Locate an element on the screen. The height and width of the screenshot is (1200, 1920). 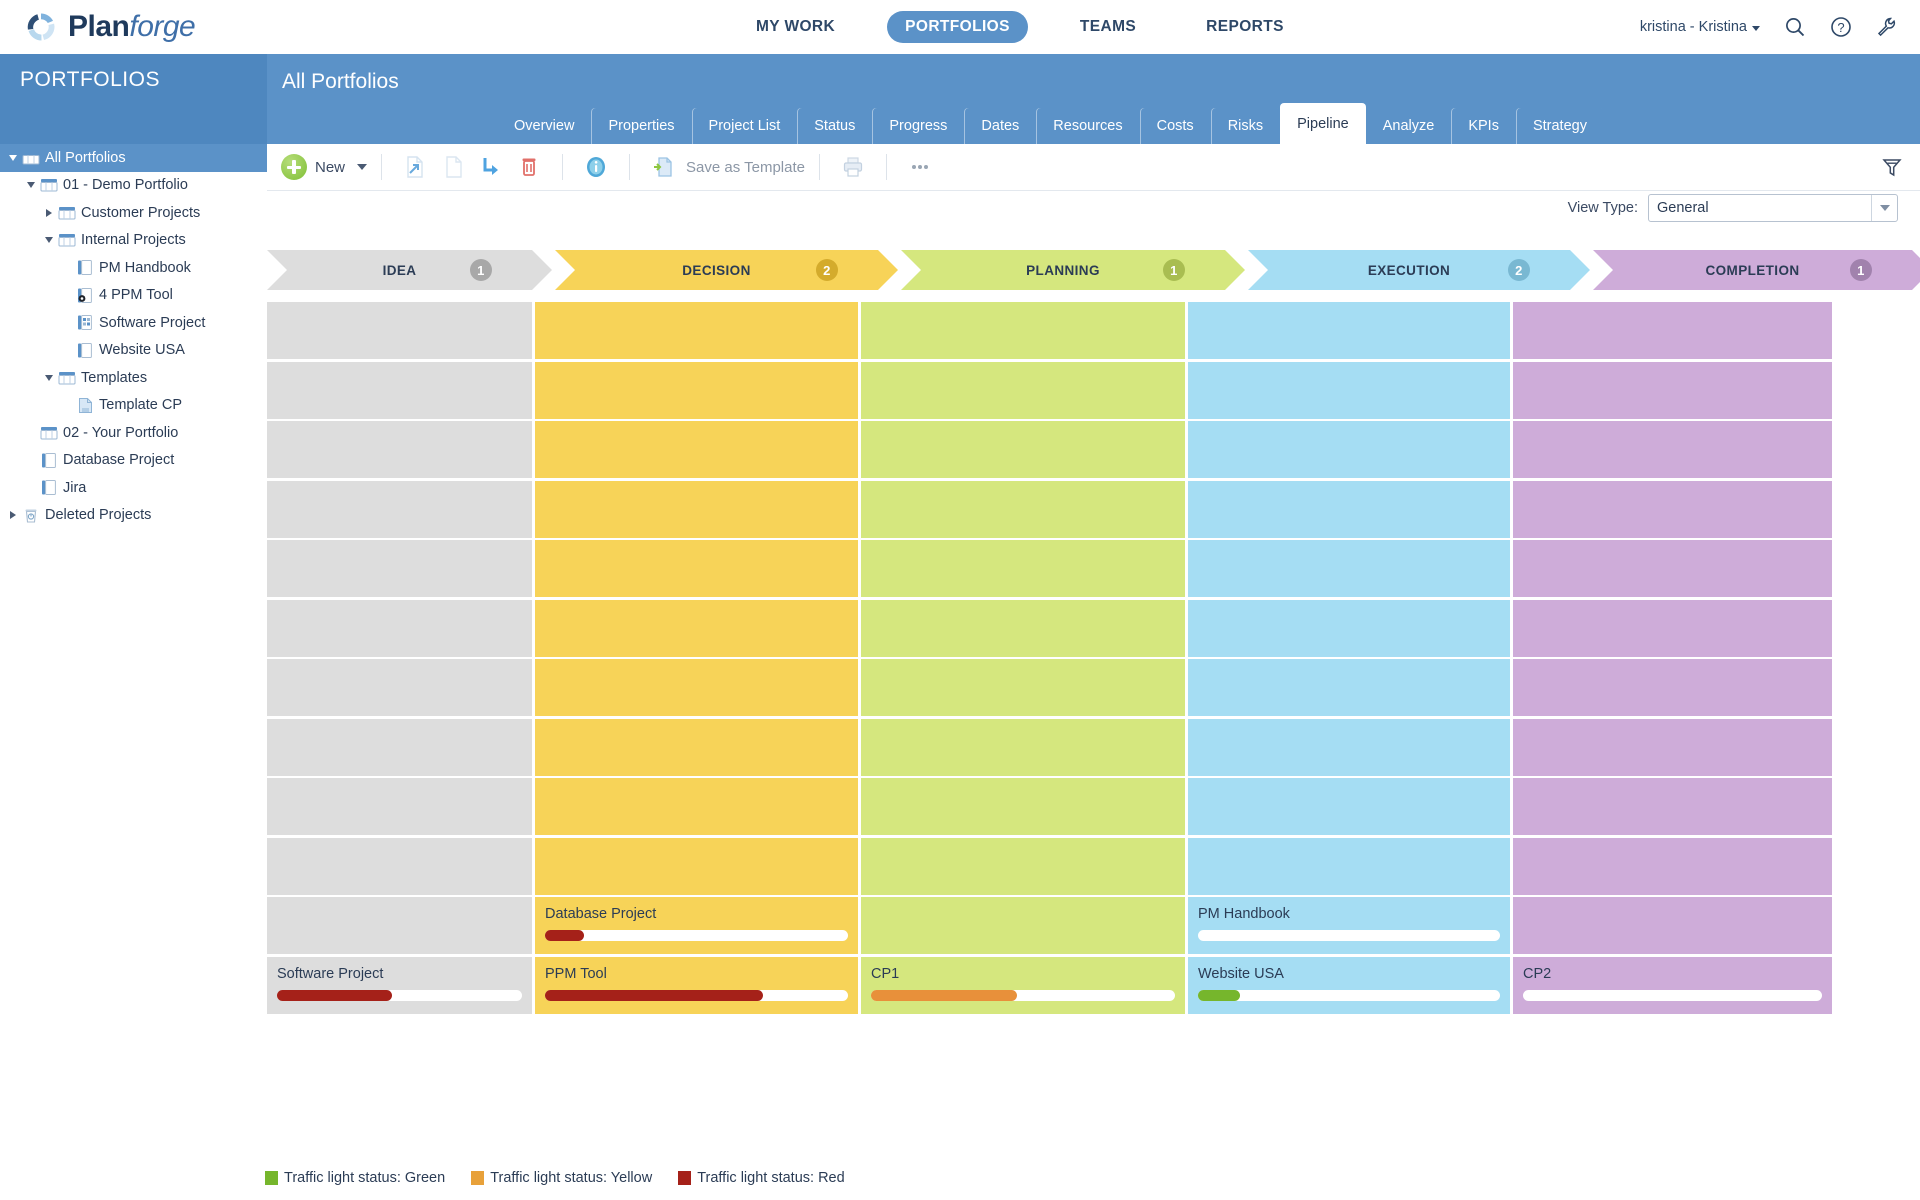
new-button: New is located at coordinates (324, 167).